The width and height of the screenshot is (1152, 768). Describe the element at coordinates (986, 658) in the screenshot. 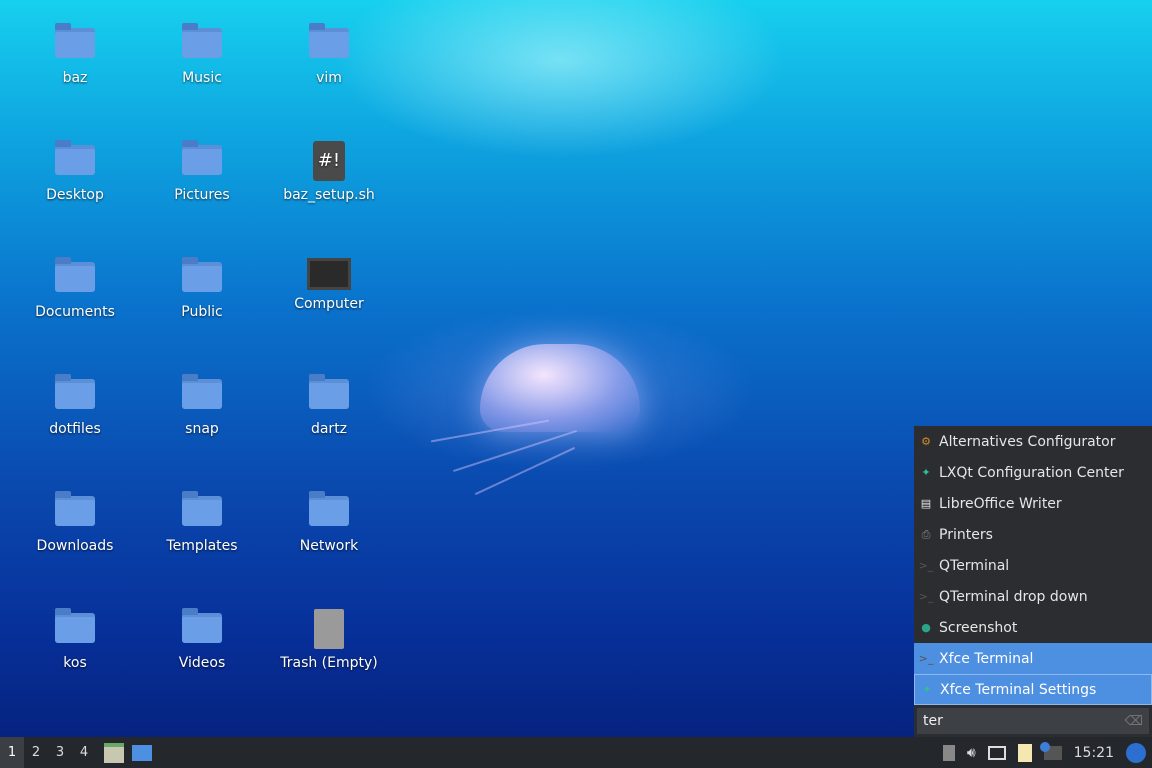

I see `menu-item-label: Xfce Terminal` at that location.